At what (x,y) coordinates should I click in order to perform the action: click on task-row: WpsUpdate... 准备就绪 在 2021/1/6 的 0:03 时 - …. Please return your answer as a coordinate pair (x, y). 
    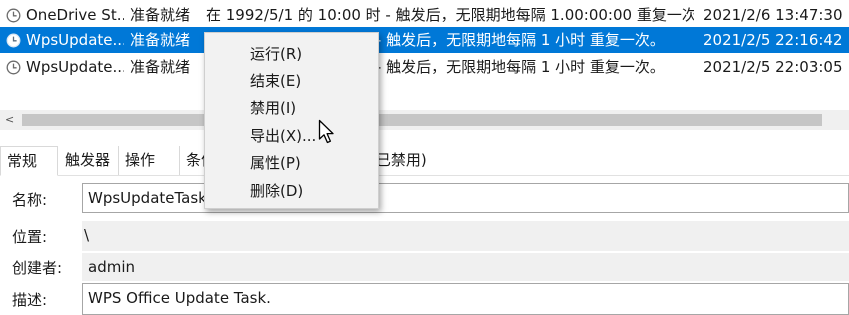
    Looking at the image, I should click on (424, 67).